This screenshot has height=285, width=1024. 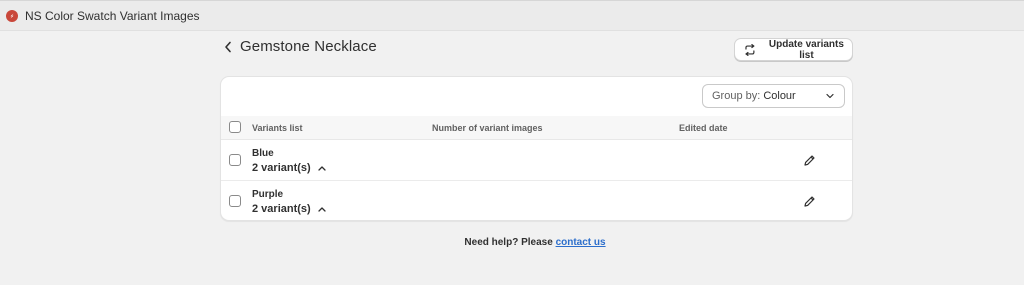 What do you see at coordinates (779, 96) in the screenshot?
I see `group-by-value: Colour` at bounding box center [779, 96].